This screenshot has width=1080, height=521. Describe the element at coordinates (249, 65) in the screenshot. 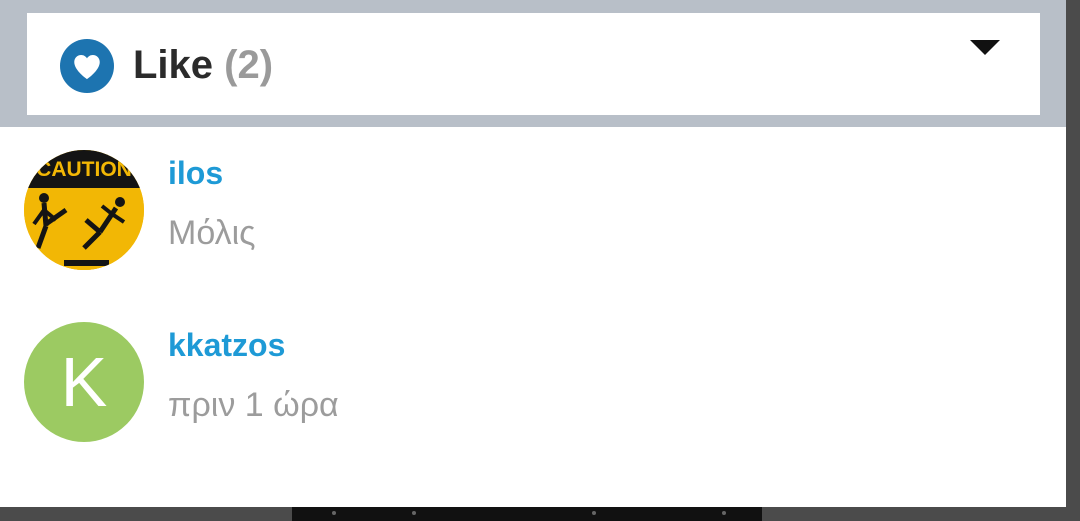

I see `reaction-count: (2)` at that location.